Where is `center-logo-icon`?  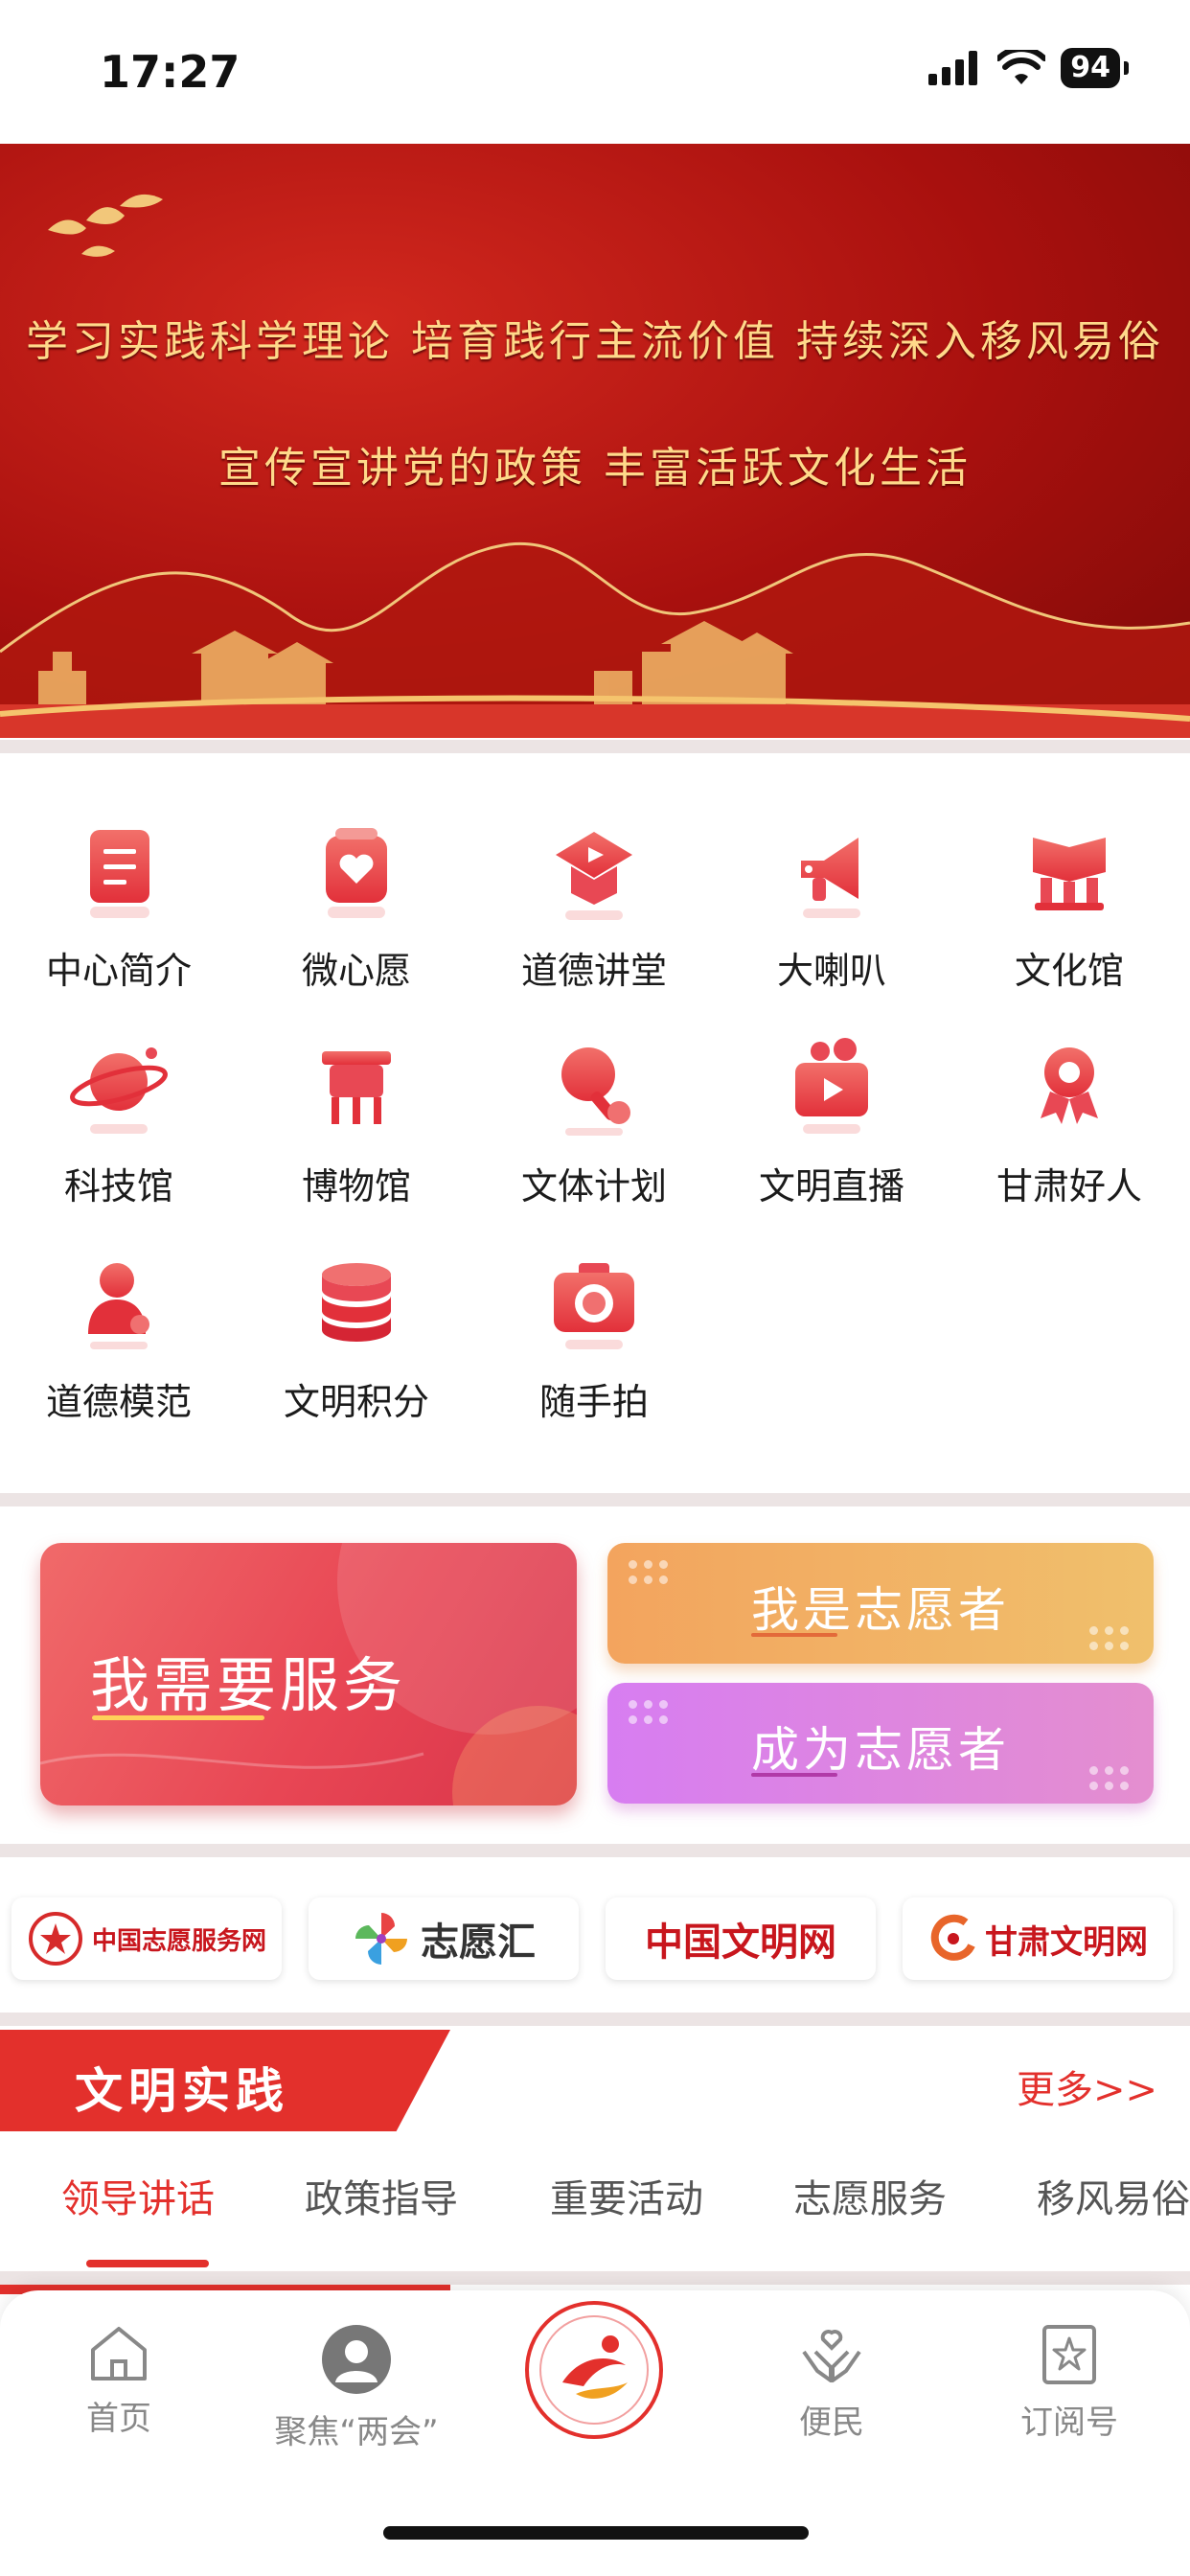
center-logo-icon is located at coordinates (594, 2370).